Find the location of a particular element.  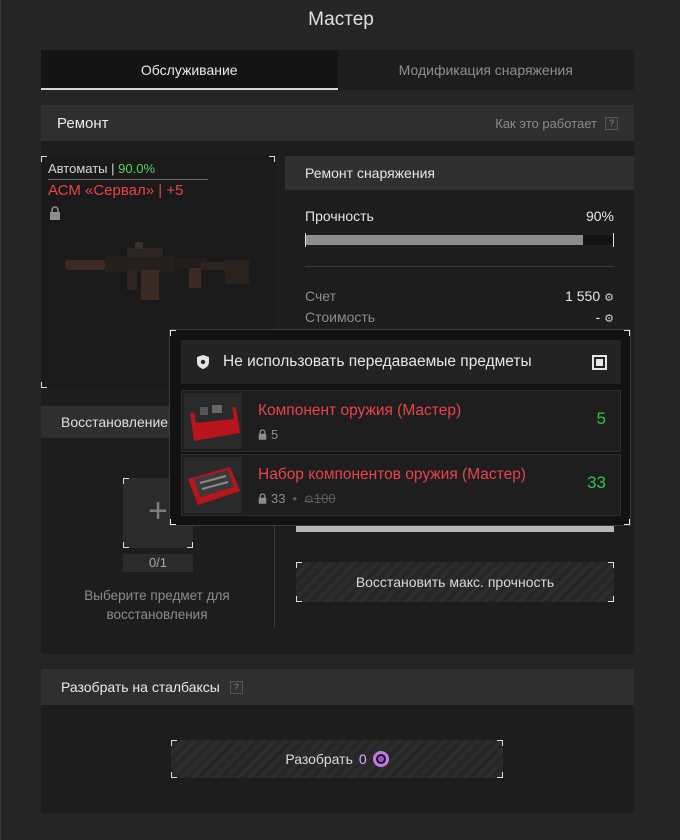

disassemble-button: Разобрать 0 is located at coordinates (337, 759).